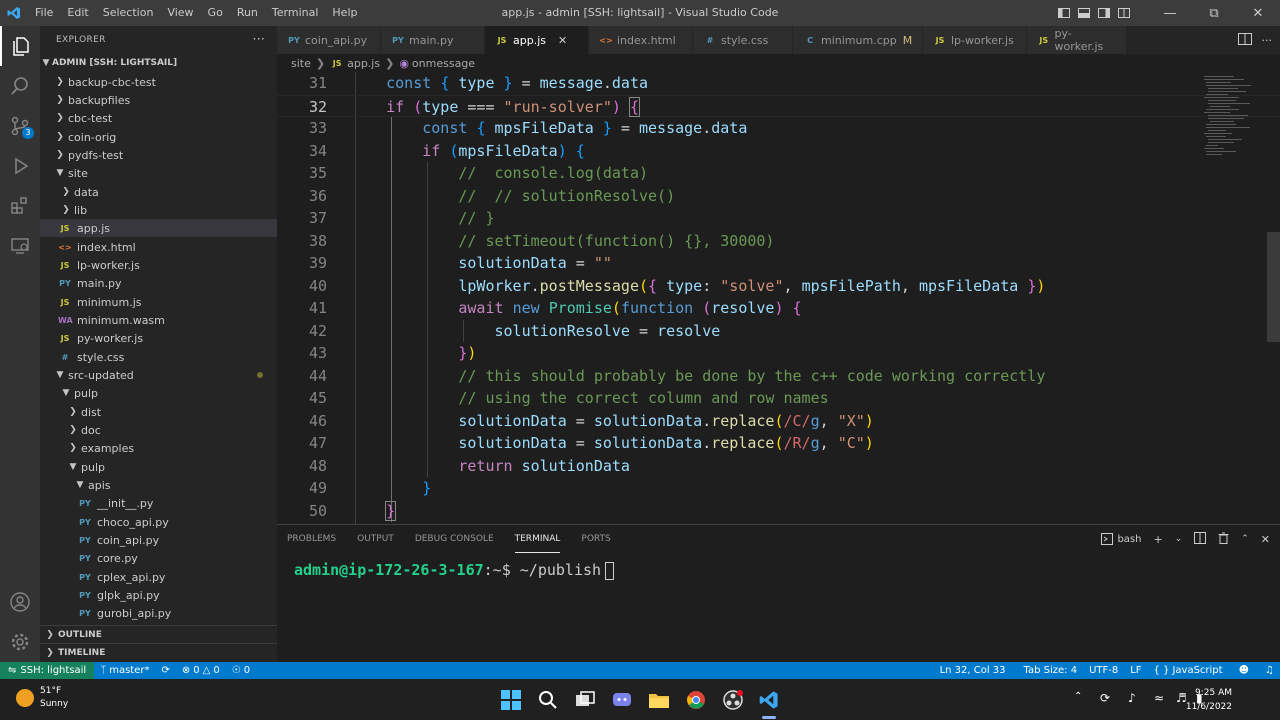  Describe the element at coordinates (158, 357) in the screenshot. I see `sidebar-item-style-css: # style.css` at that location.